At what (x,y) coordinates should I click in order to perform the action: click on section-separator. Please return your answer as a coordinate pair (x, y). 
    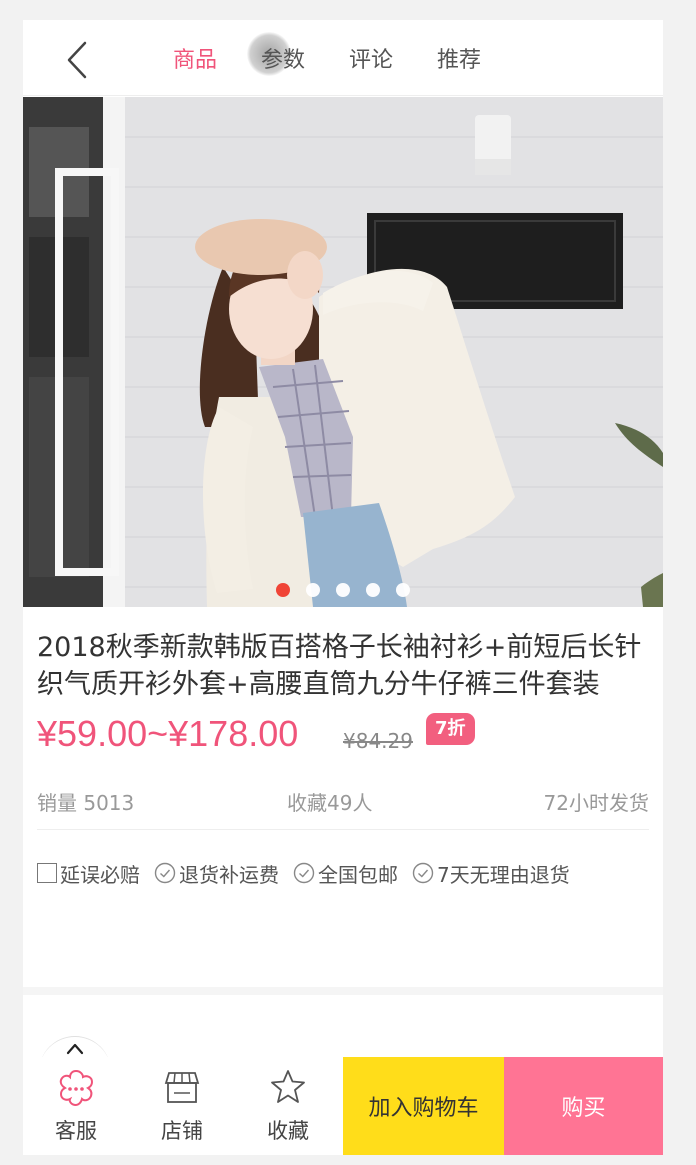
    Looking at the image, I should click on (343, 991).